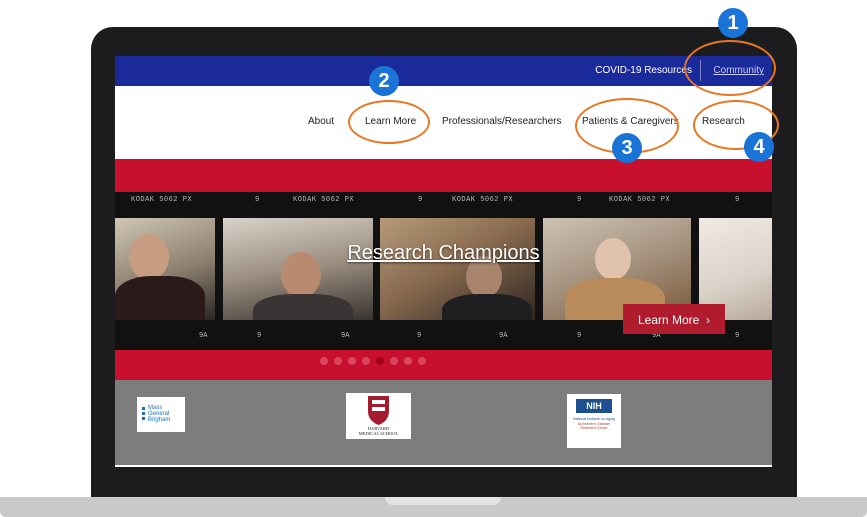 The width and height of the screenshot is (867, 517). What do you see at coordinates (378, 433) in the screenshot?
I see `hms-line: MEDICAL SCHOOL` at bounding box center [378, 433].